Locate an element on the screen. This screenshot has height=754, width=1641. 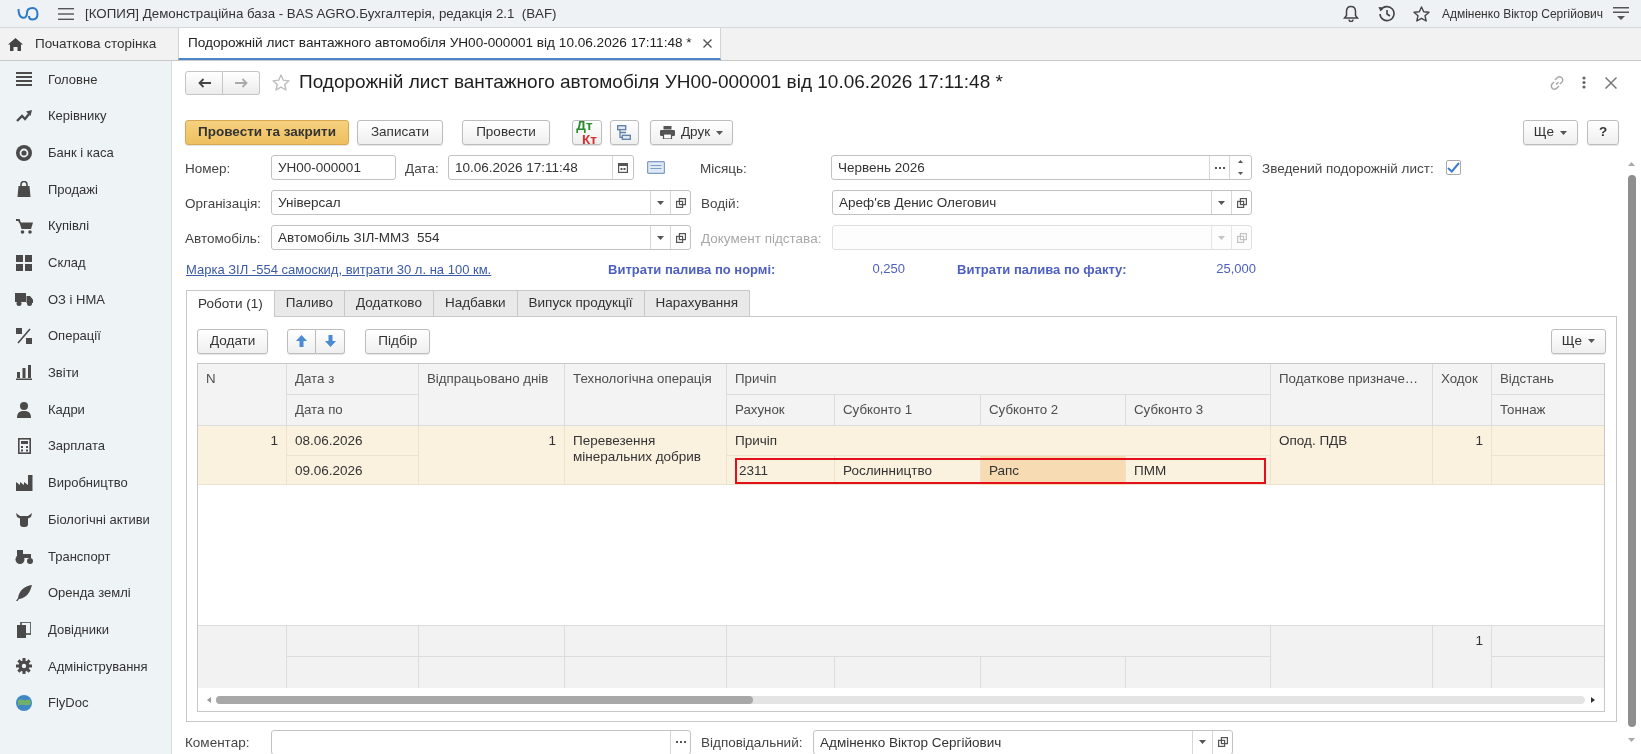
number-field: УН00-000001 is located at coordinates (333, 167).